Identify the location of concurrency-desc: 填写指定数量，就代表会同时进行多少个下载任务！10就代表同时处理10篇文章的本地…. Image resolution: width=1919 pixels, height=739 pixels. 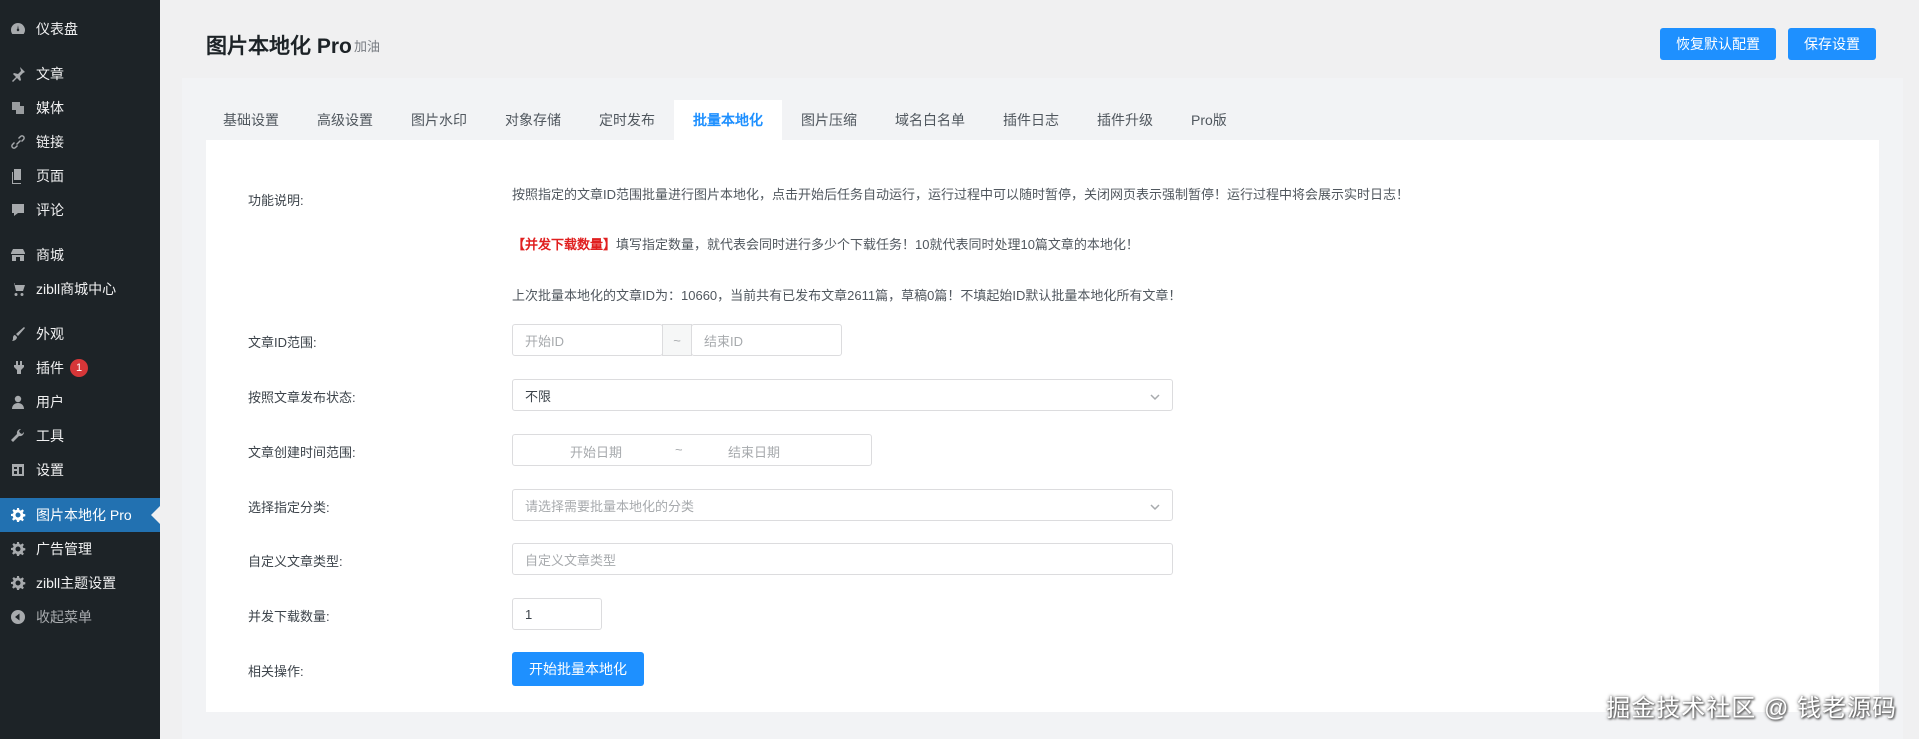
(877, 244).